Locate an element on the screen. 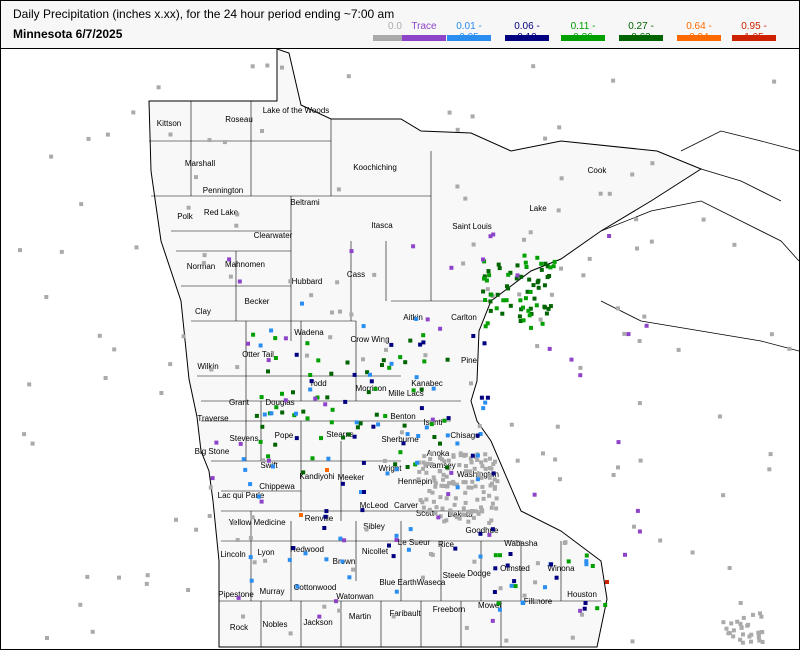 This screenshot has width=800, height=650. legend-label: Trace is located at coordinates (424, 26).